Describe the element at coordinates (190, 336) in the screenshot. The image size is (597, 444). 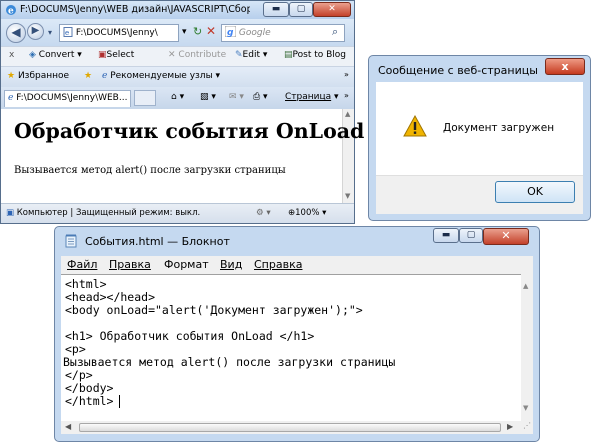
I see `code-line: <h1> Обработчик события OnLoad </h1>` at that location.